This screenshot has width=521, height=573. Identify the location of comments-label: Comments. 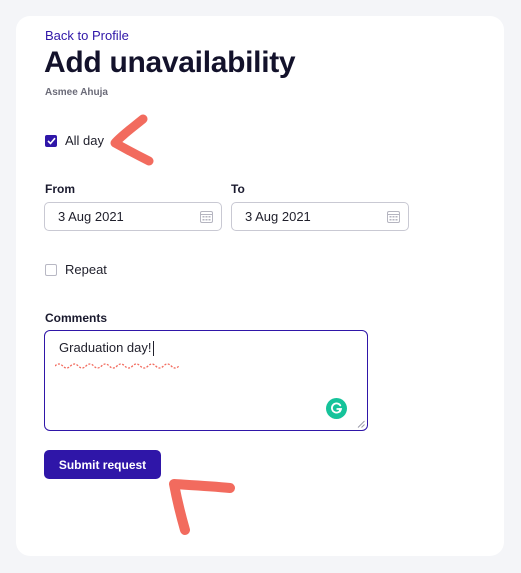
(76, 318).